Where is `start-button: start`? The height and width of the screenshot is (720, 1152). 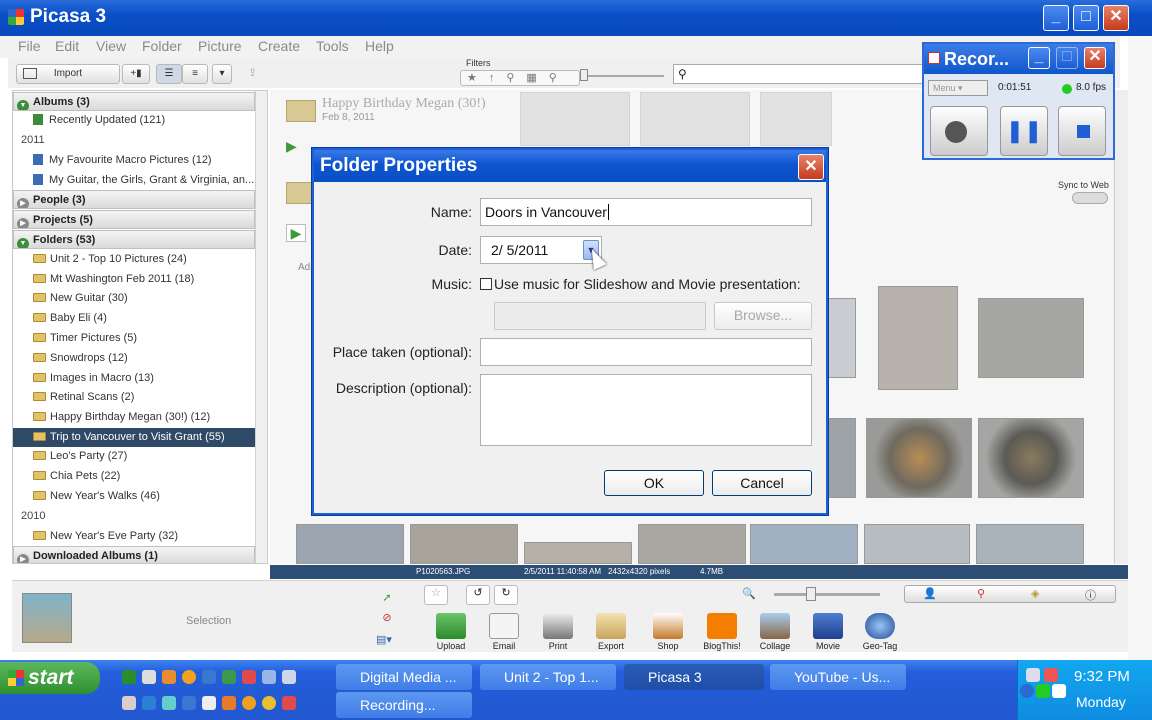
start-button: start is located at coordinates (50, 678).